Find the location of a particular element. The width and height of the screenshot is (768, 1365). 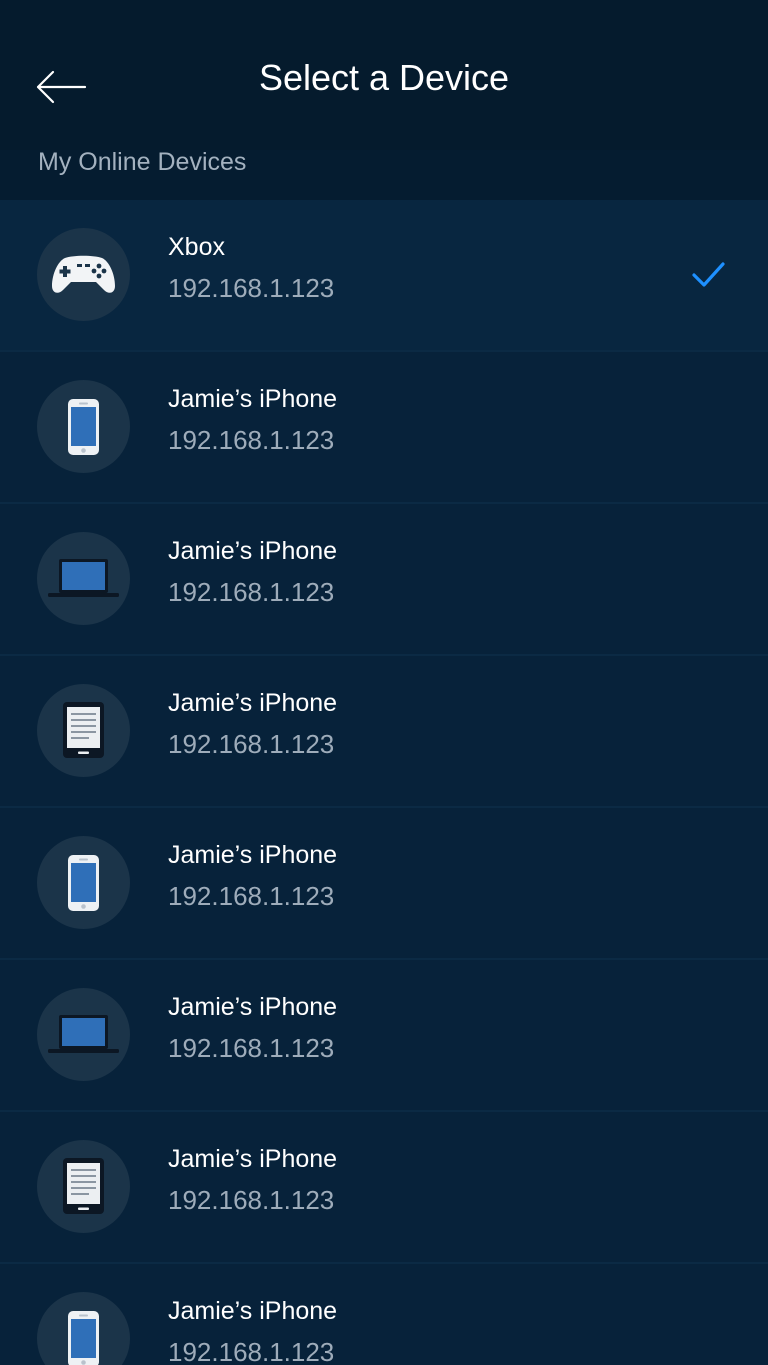

device-name: Xbox is located at coordinates (196, 247).